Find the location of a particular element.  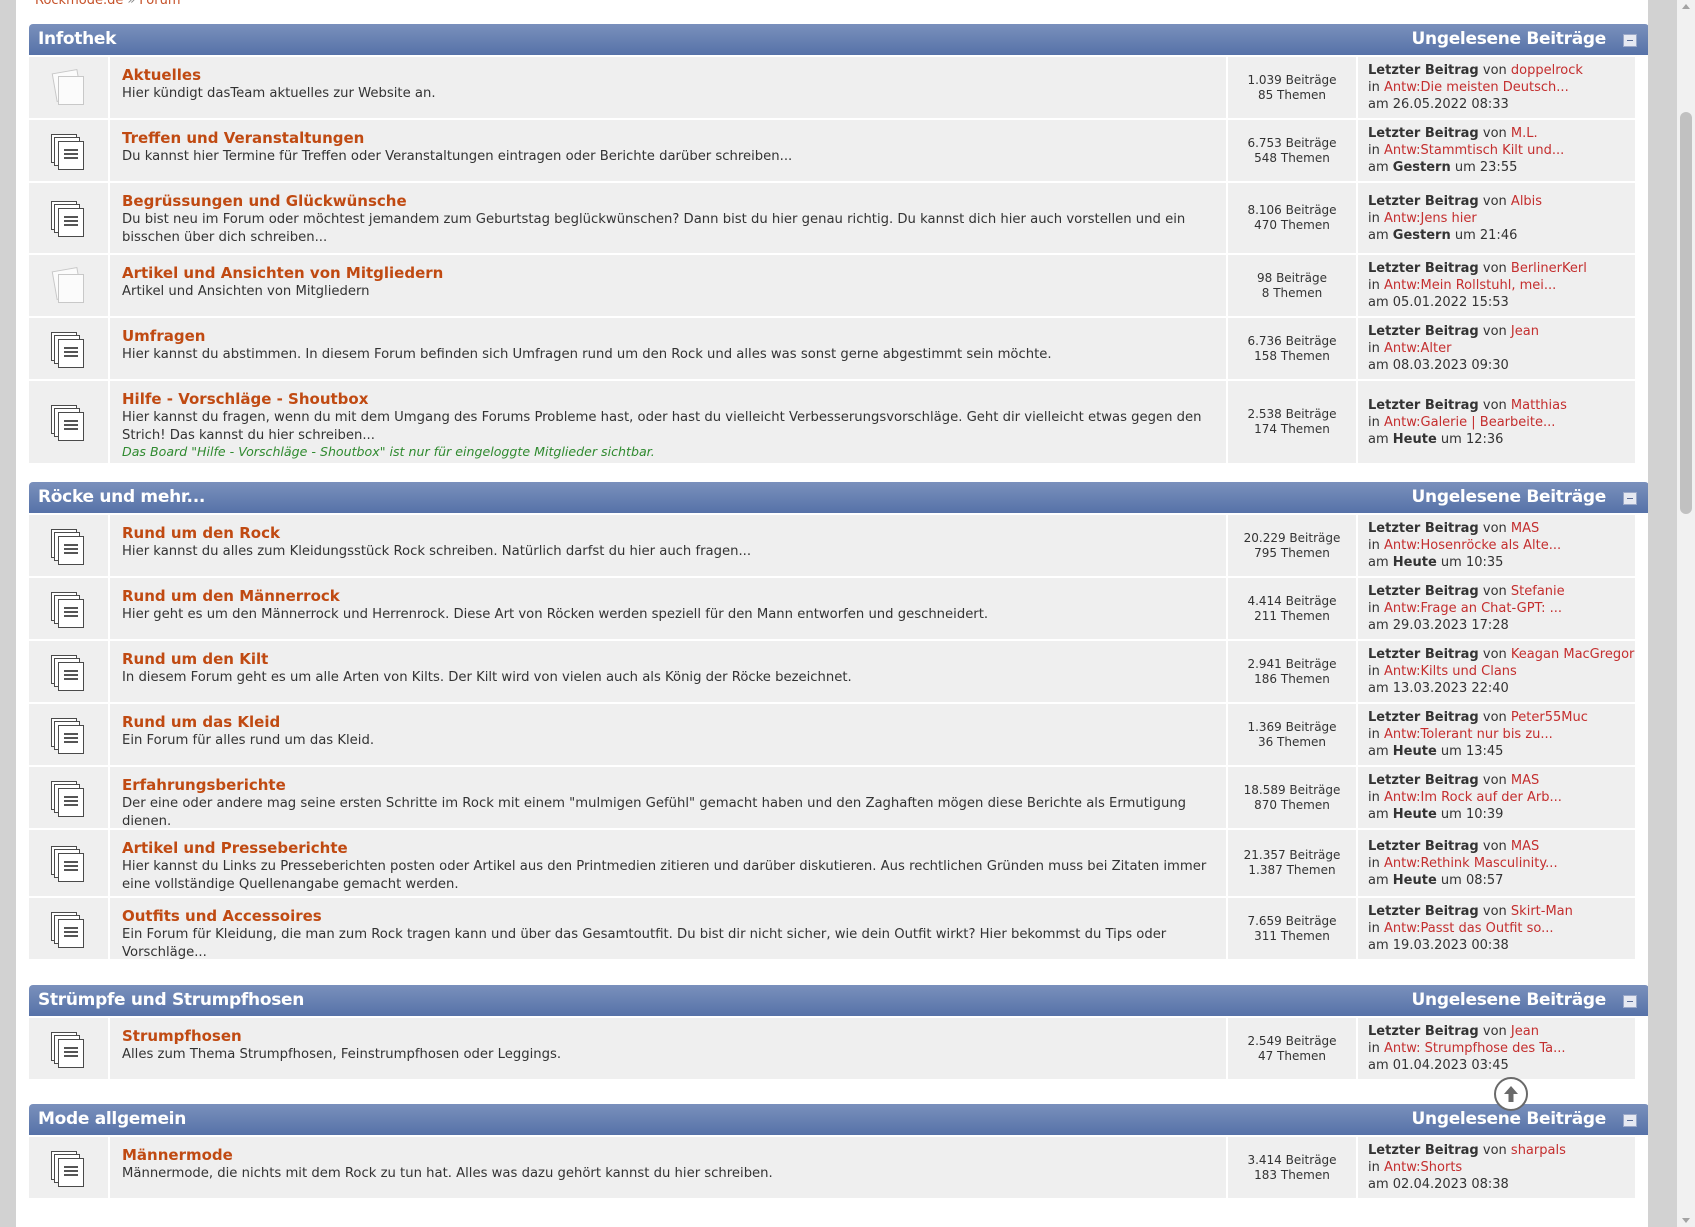

last-post-in-label: in is located at coordinates (1374, 87).